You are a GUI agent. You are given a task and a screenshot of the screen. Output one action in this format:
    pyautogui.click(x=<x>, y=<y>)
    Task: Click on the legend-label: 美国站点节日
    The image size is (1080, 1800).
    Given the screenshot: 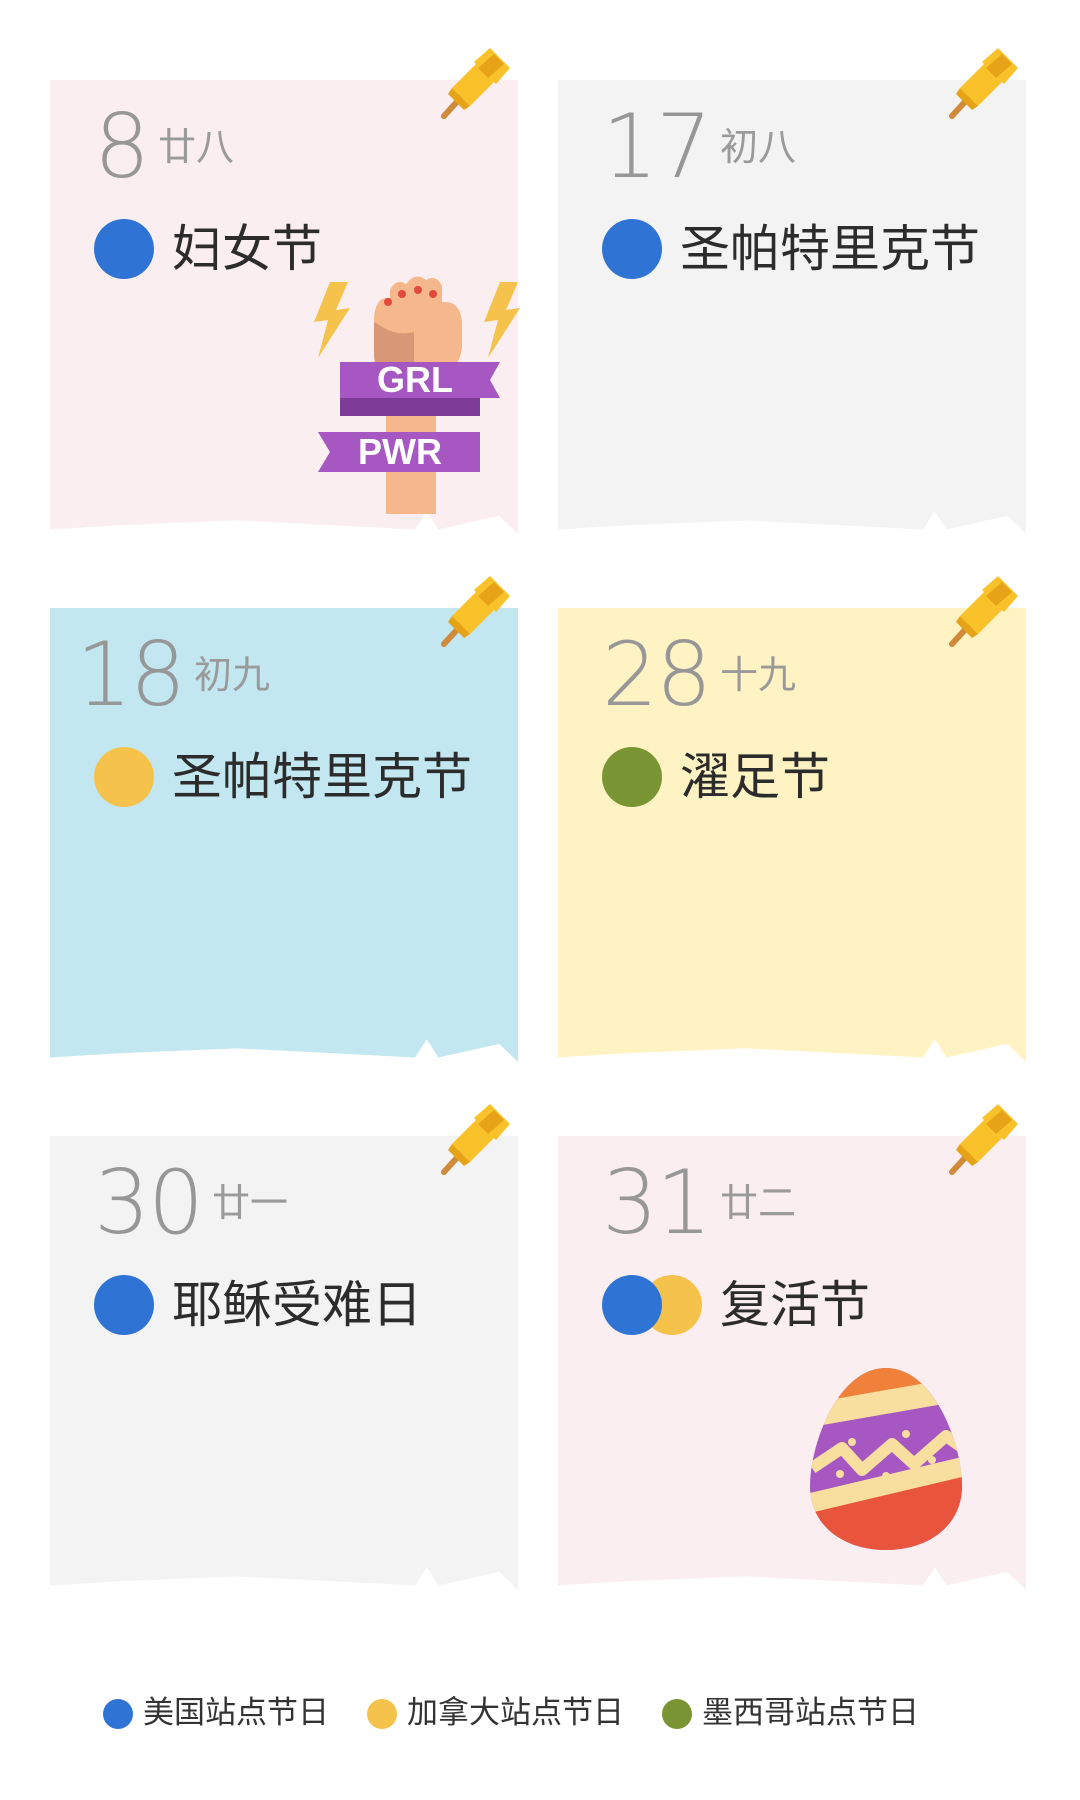 What is the action you would take?
    pyautogui.click(x=236, y=1713)
    